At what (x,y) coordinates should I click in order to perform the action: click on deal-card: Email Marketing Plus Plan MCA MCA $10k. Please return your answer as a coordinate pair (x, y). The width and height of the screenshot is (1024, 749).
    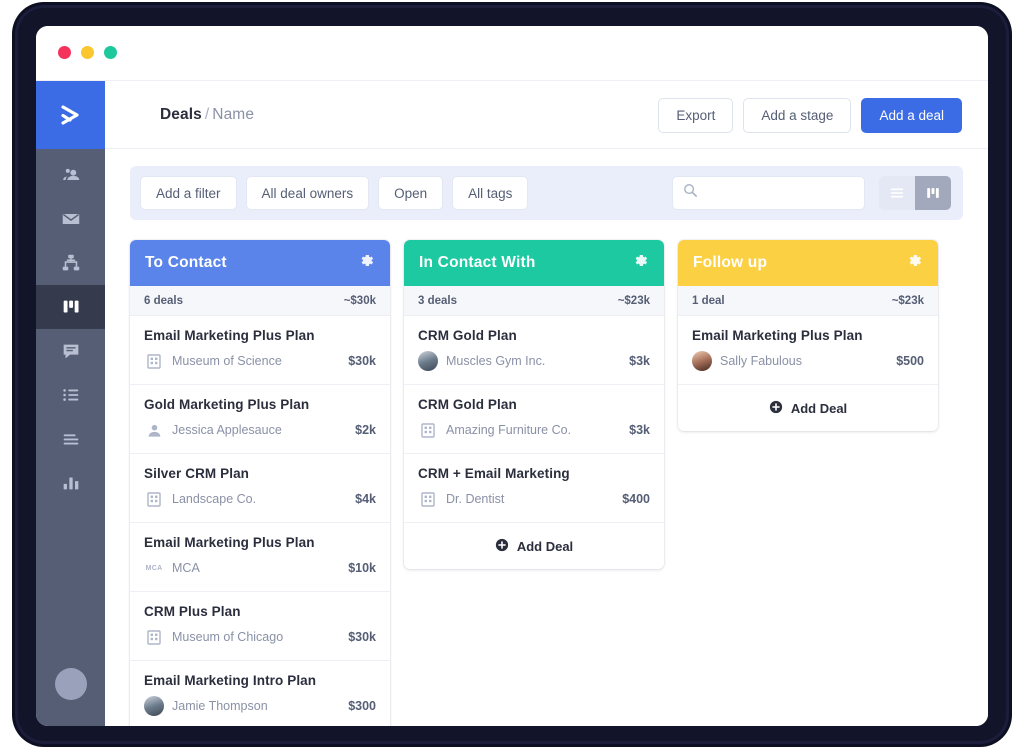
    Looking at the image, I should click on (260, 557).